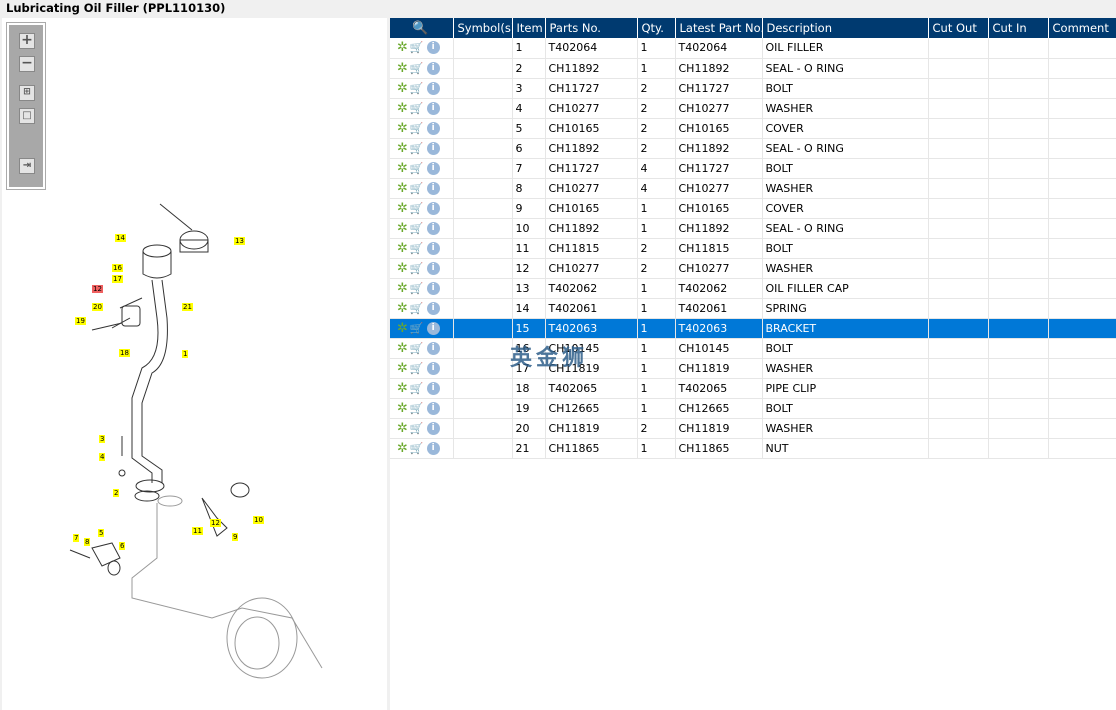  What do you see at coordinates (753, 308) in the screenshot?
I see `table-row: ✲ 🛒 i 14 T402061 1 T402061 SPRING` at bounding box center [753, 308].